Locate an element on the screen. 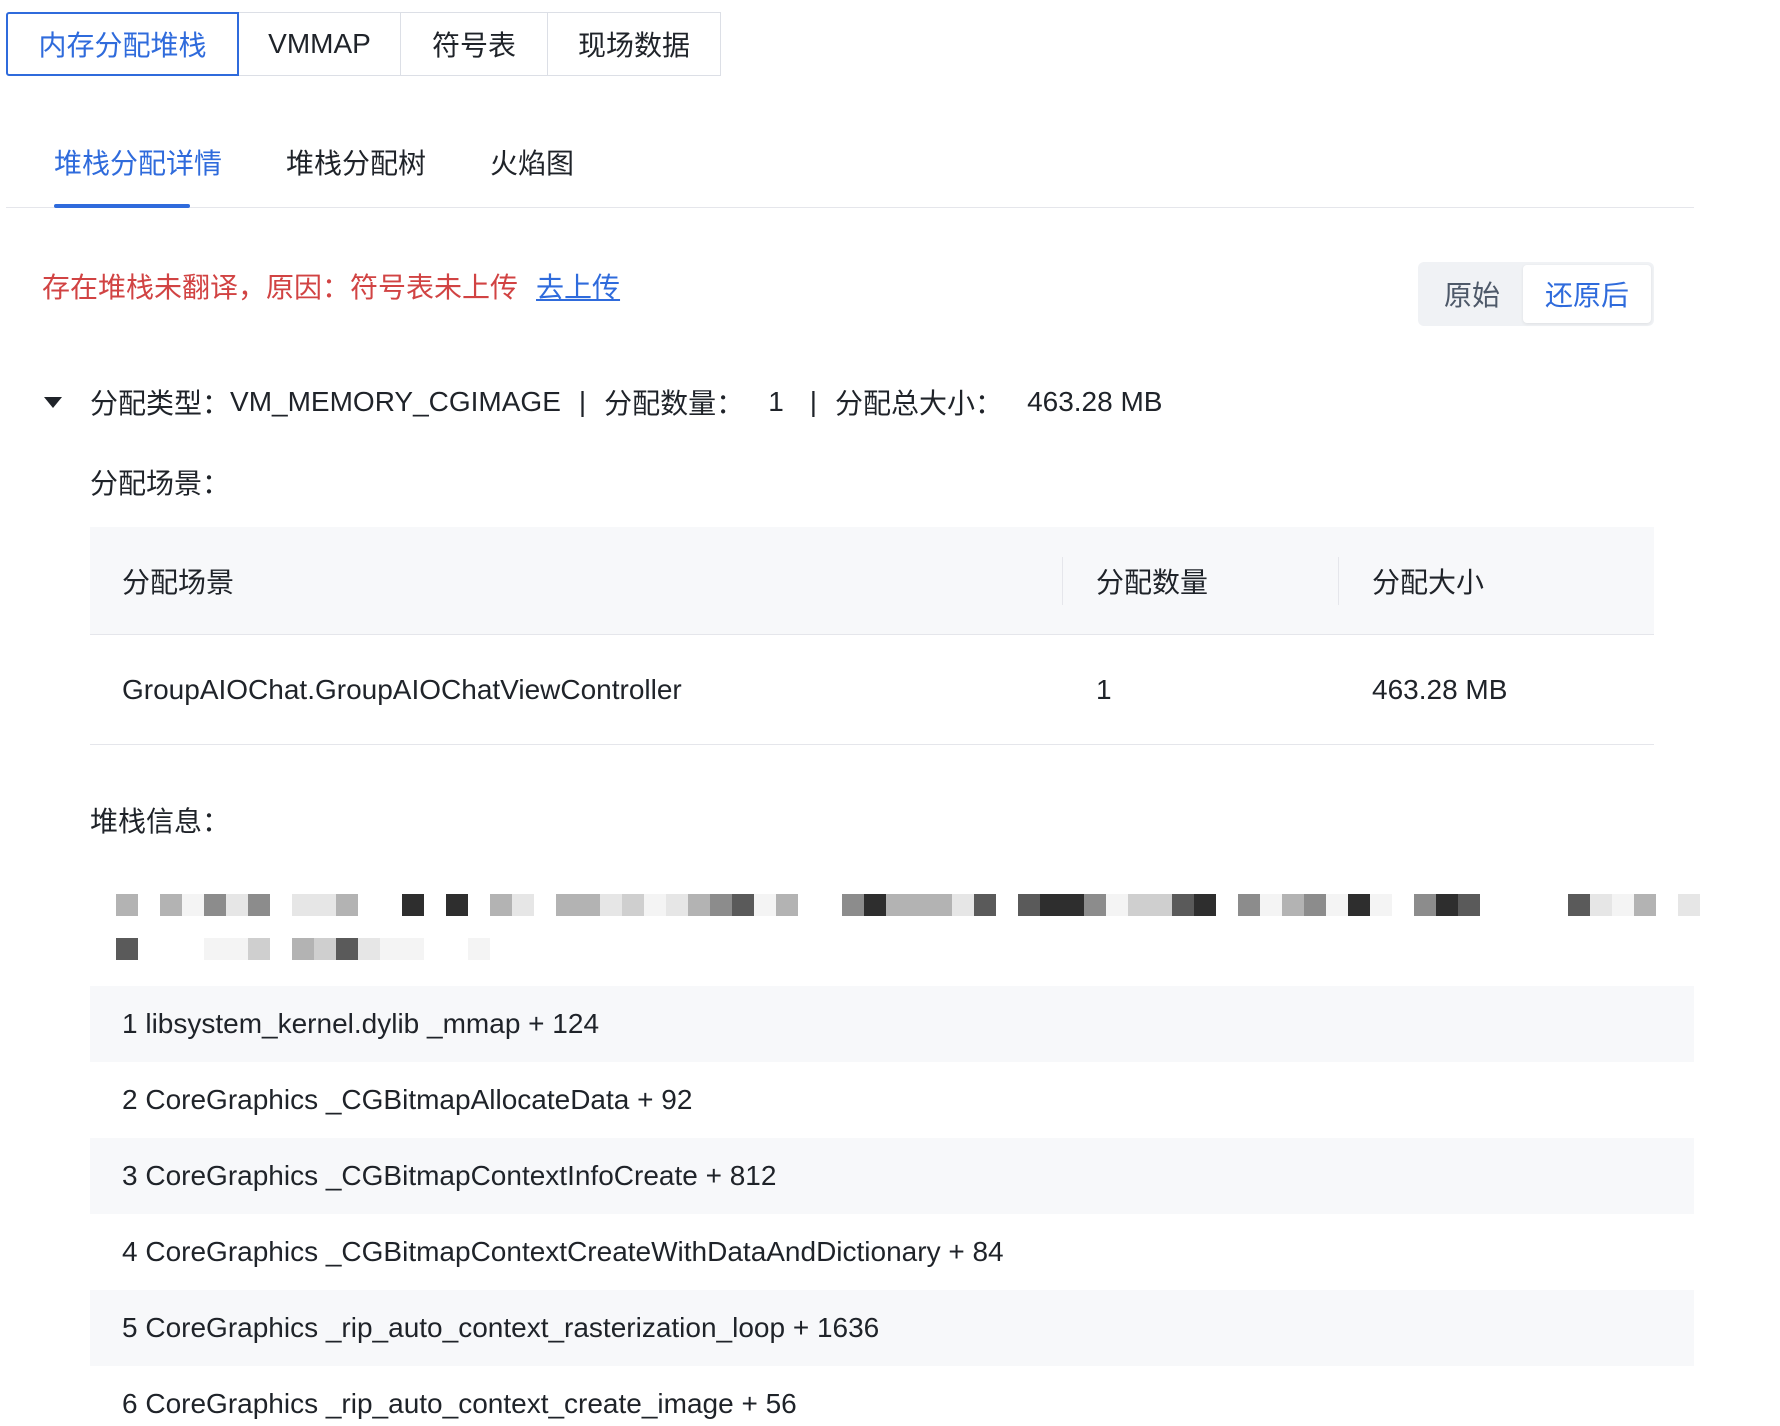 Image resolution: width=1780 pixels, height=1426 pixels. list-item: 1 libsystem_kernel.dylib _mmap + 124 is located at coordinates (892, 1024).